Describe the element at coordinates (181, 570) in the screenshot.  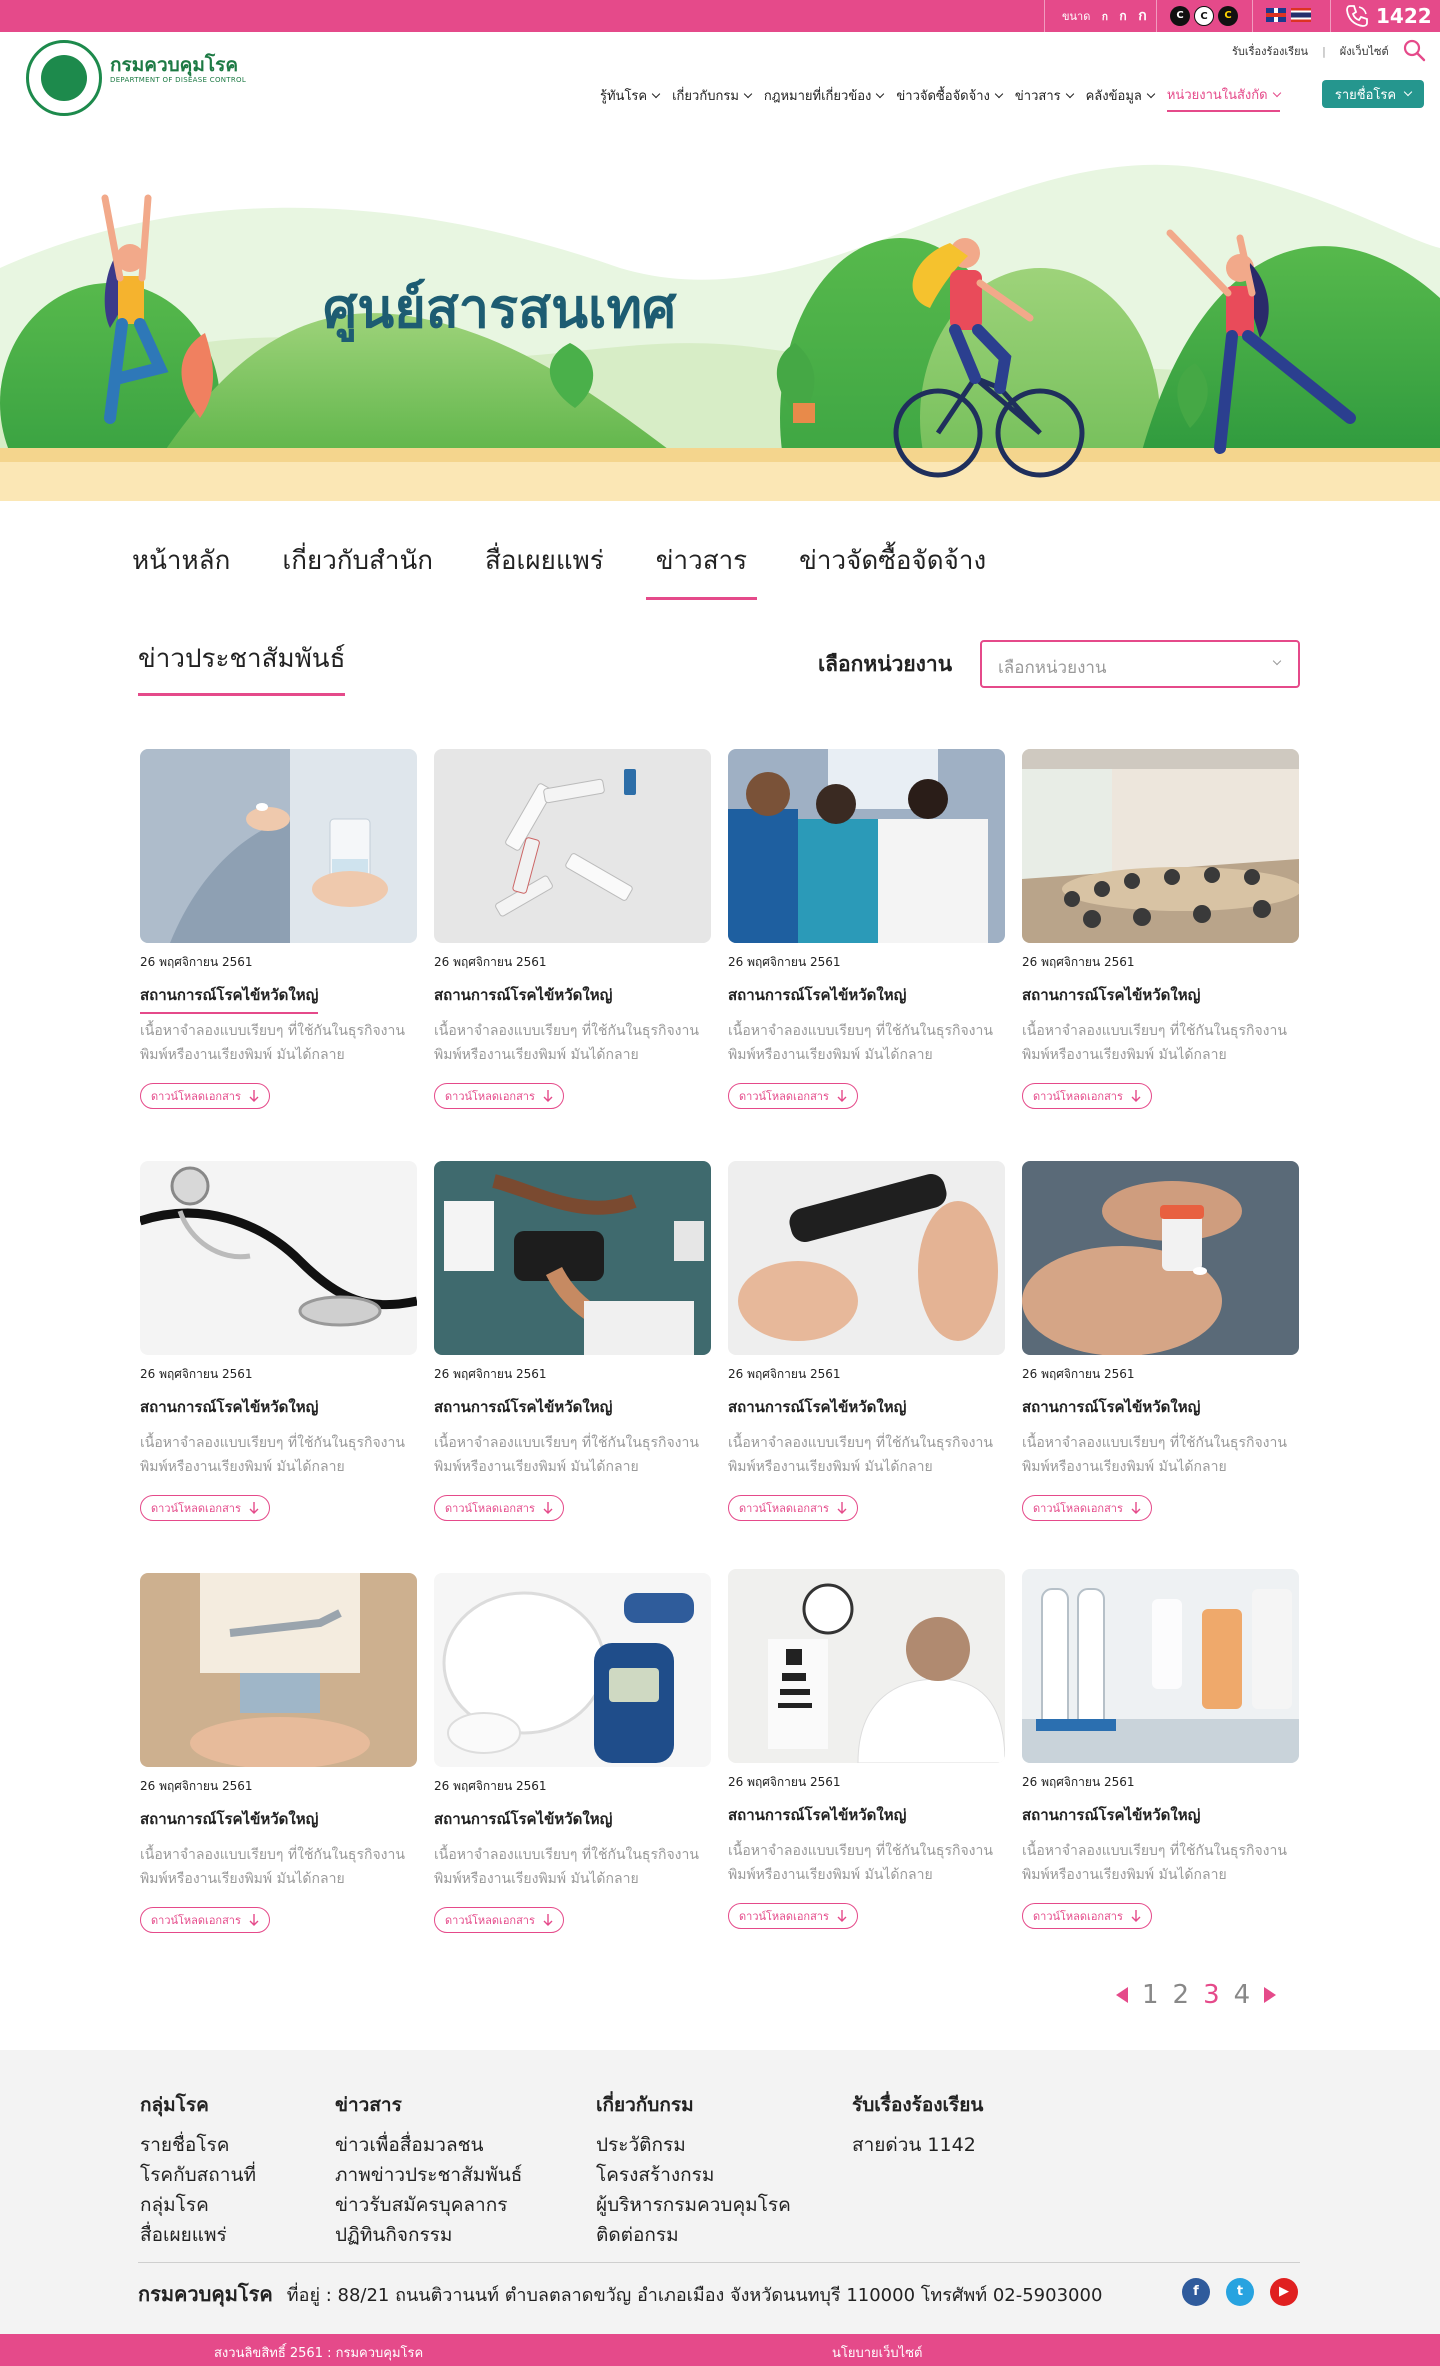
I see `tab-home: หน้าหลัก` at that location.